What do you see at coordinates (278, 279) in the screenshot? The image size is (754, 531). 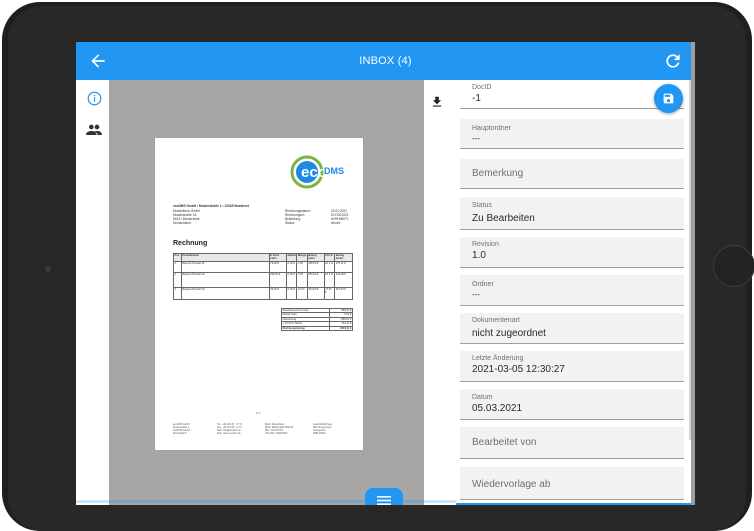 I see `table-cell: 328,00 €` at bounding box center [278, 279].